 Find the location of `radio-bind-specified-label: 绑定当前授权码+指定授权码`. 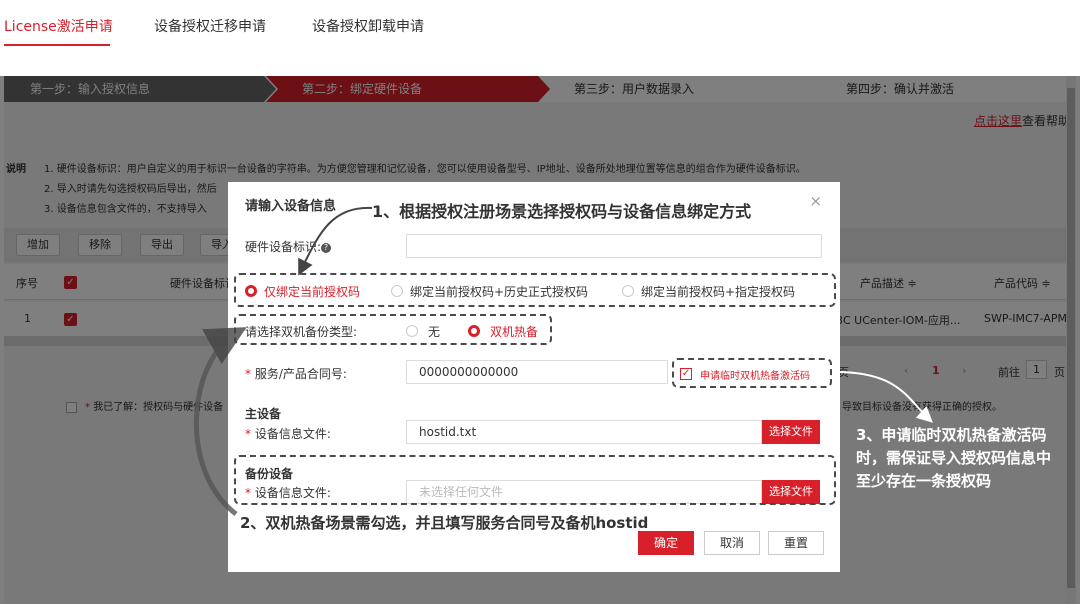

radio-bind-specified-label: 绑定当前授权码+指定授权码 is located at coordinates (718, 291).